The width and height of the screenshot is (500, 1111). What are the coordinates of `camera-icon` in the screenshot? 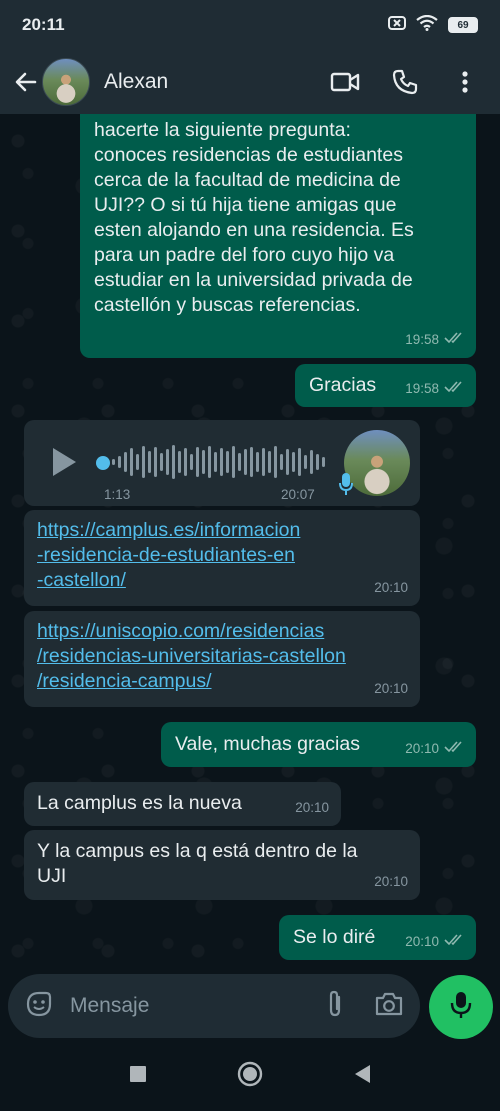 It's located at (389, 1006).